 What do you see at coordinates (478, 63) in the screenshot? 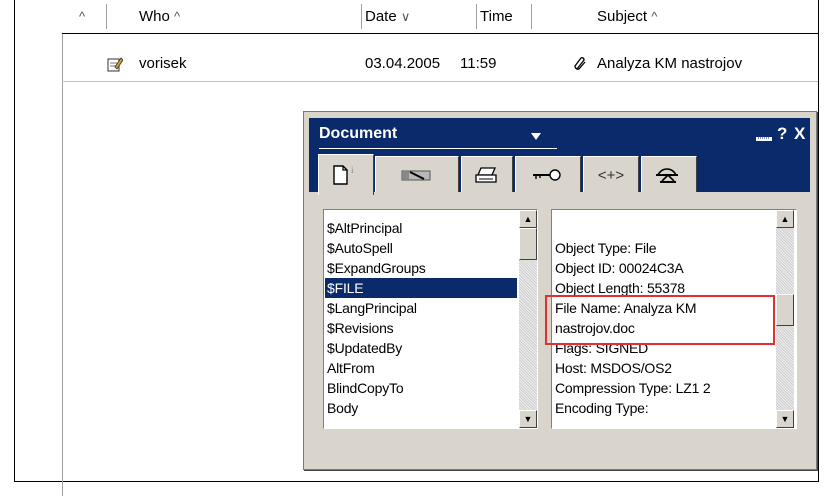
I see `row-time: 11:59` at bounding box center [478, 63].